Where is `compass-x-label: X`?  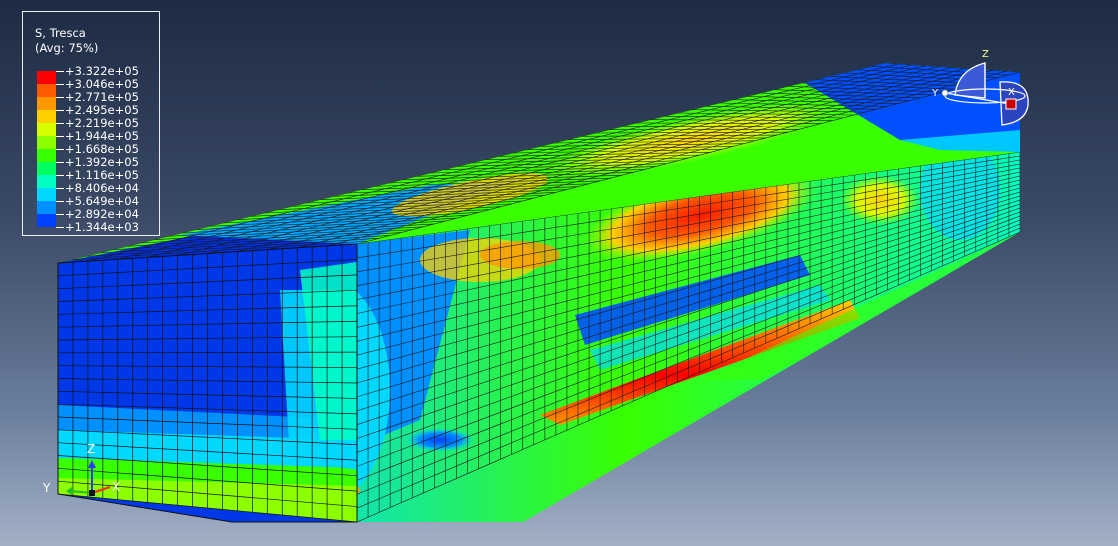
compass-x-label: X is located at coordinates (1011, 92).